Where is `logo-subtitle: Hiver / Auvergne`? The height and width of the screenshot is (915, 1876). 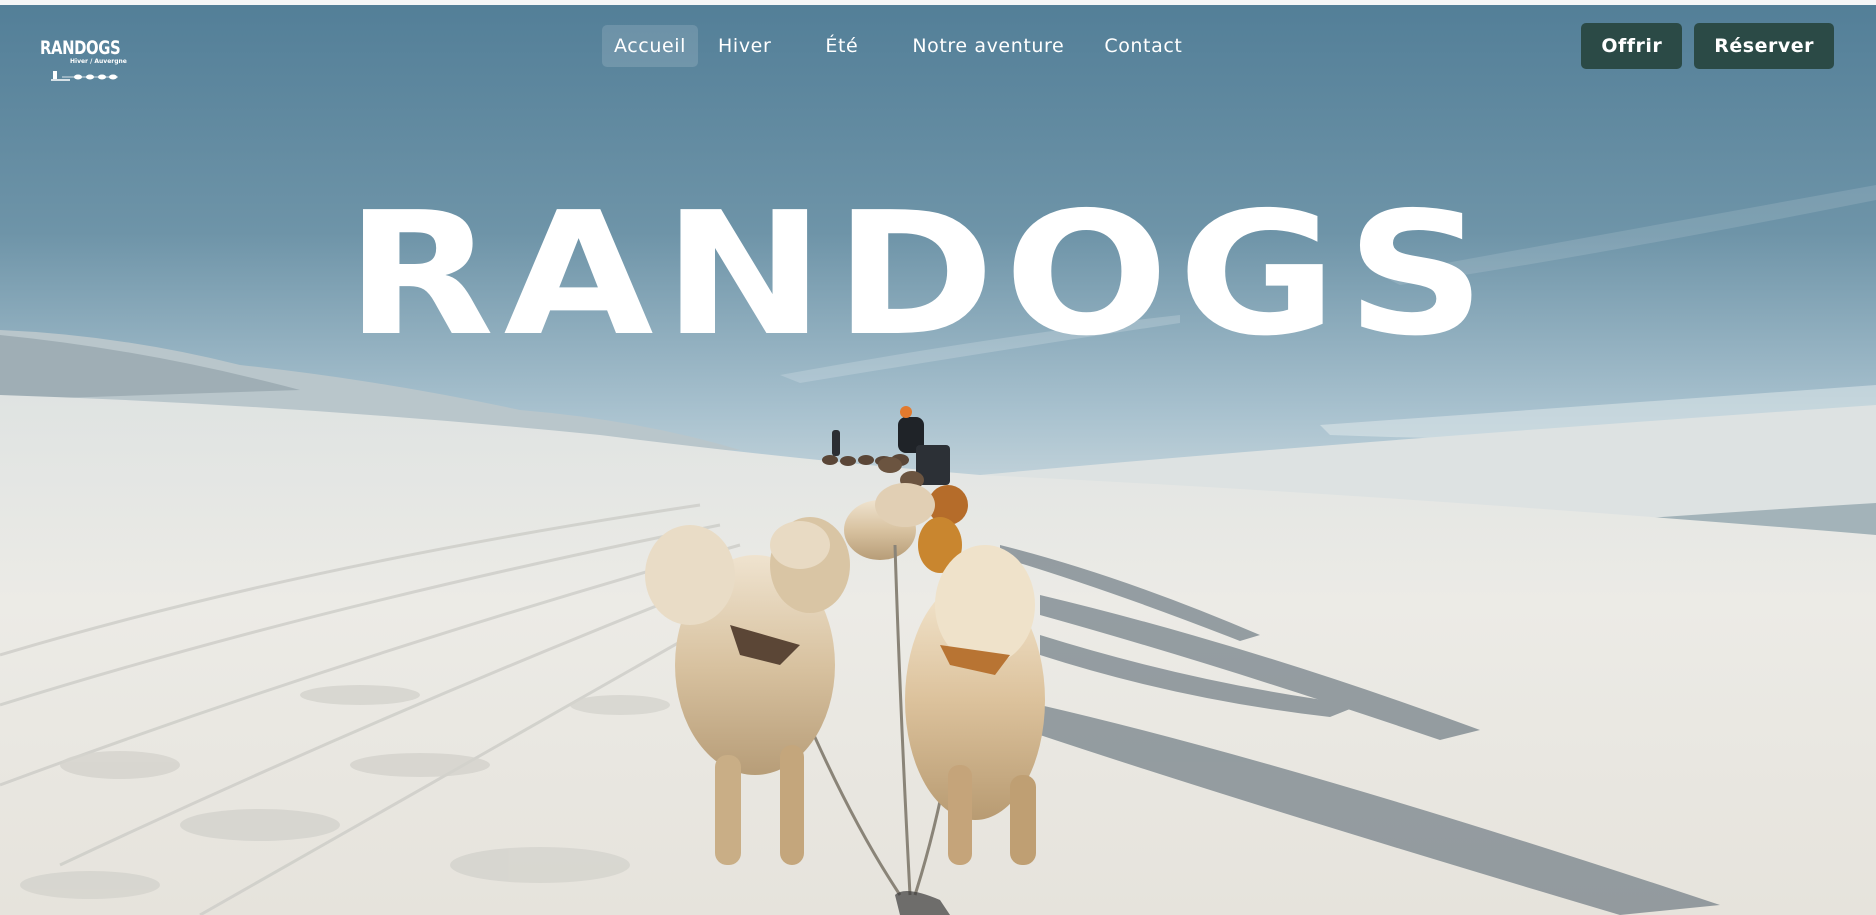 logo-subtitle: Hiver / Auvergne is located at coordinates (98, 61).